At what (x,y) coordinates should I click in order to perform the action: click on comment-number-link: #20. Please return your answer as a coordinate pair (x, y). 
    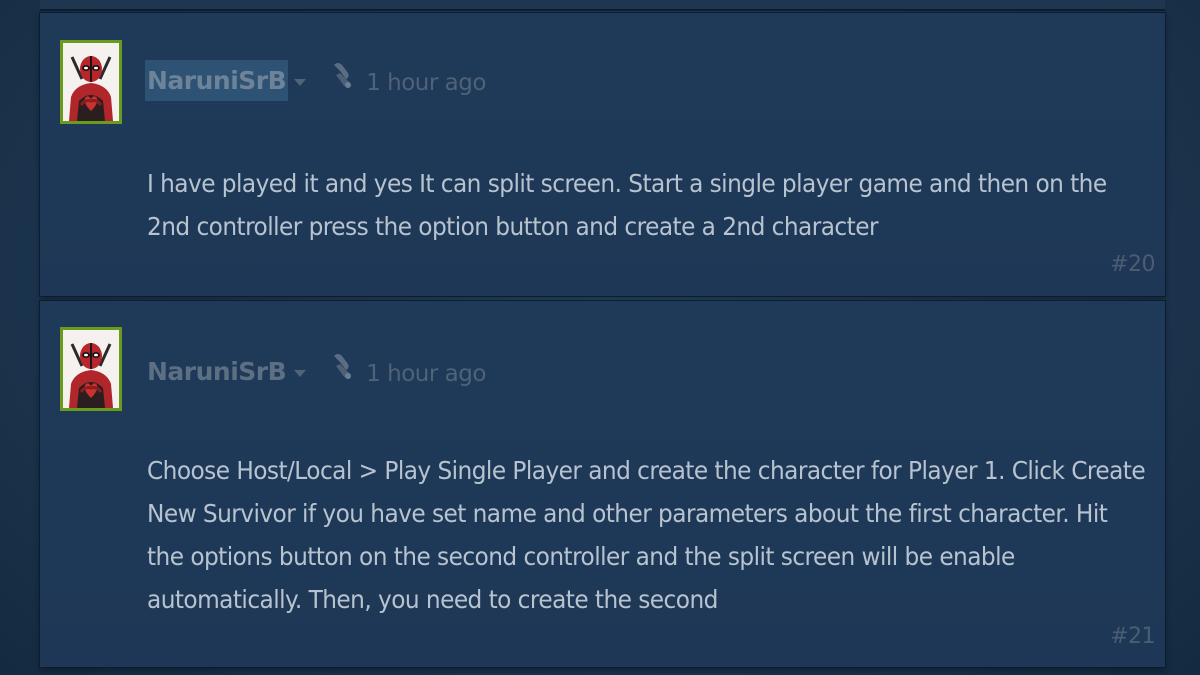
    Looking at the image, I should click on (1132, 264).